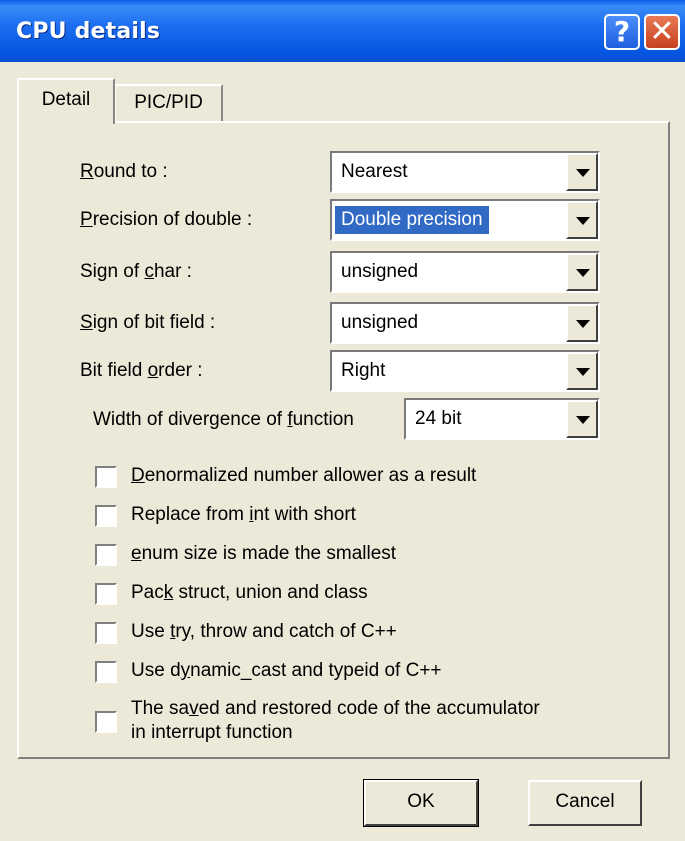 This screenshot has height=841, width=685. What do you see at coordinates (323, 419) in the screenshot?
I see `label-text: unction` at bounding box center [323, 419].